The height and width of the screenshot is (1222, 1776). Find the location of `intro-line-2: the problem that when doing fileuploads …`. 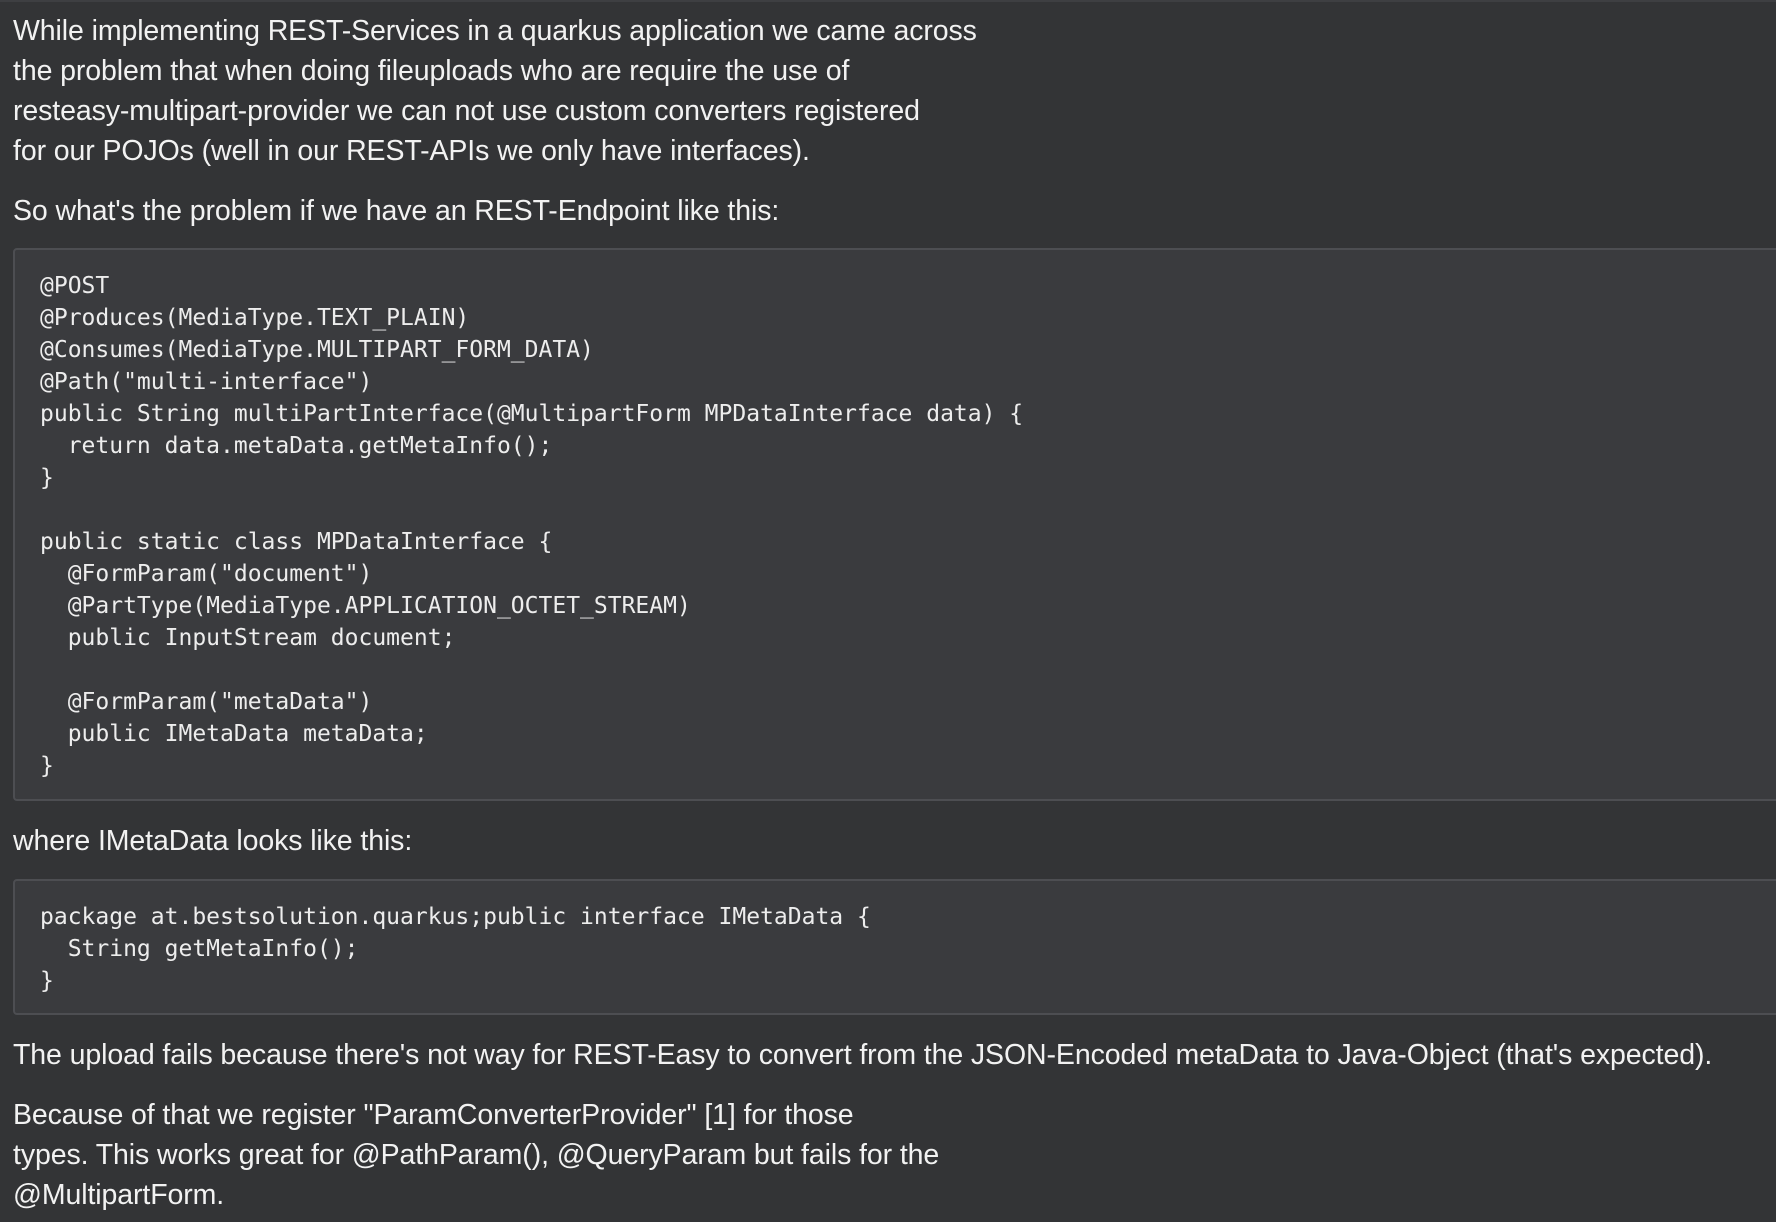

intro-line-2: the problem that when doing fileuploads … is located at coordinates (431, 71).